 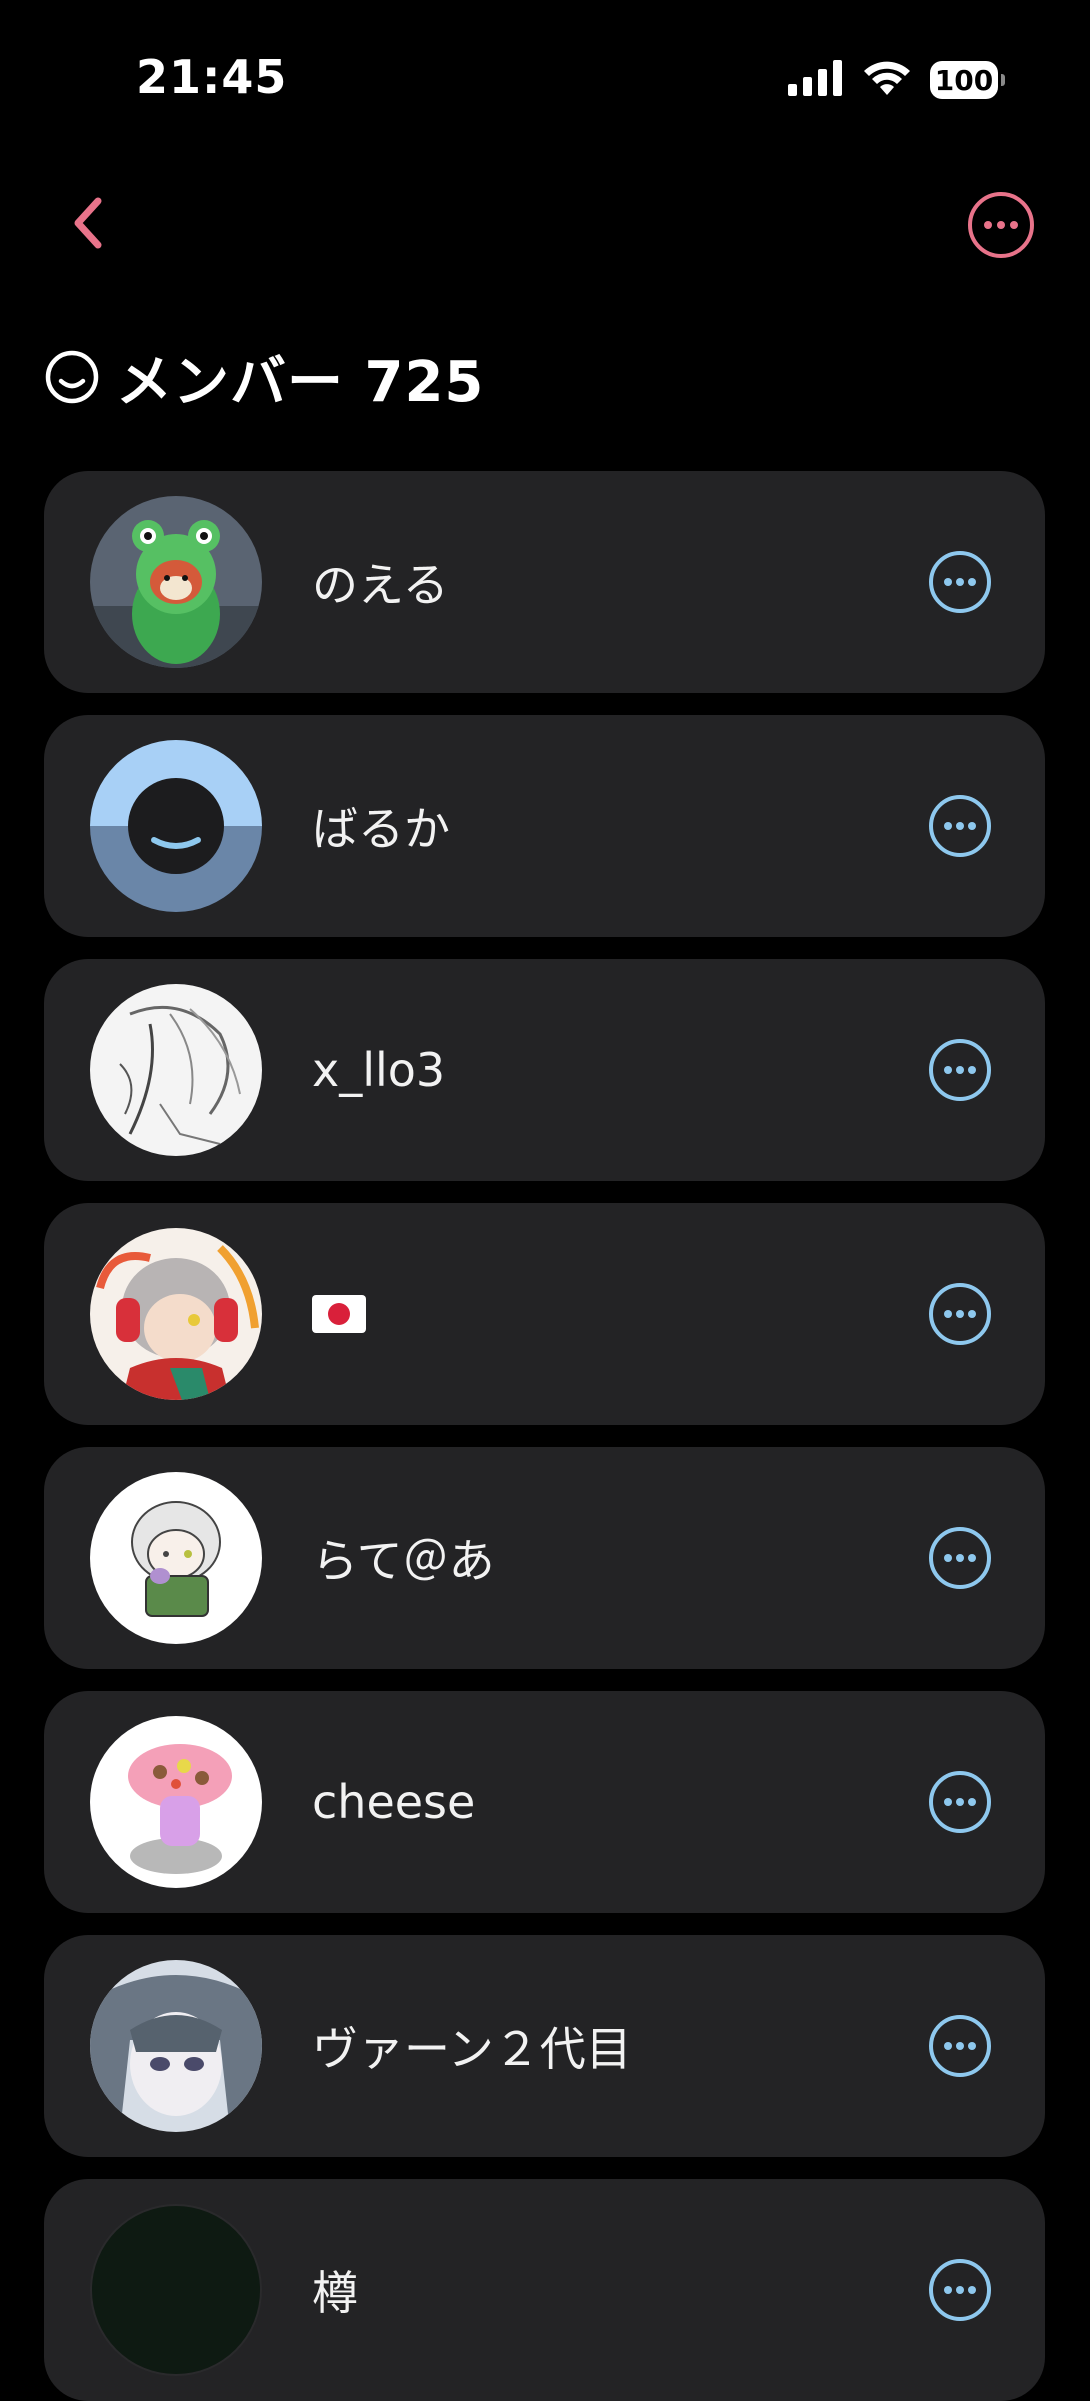 I want to click on more-options-button, so click(x=1001, y=225).